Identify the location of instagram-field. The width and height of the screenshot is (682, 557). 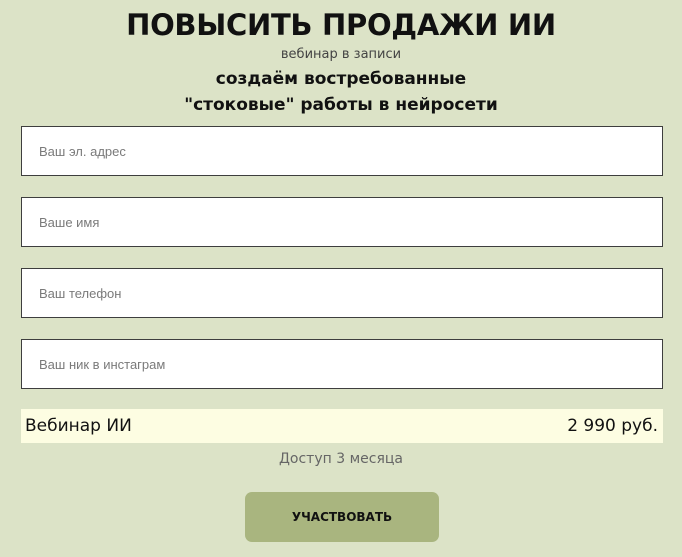
(342, 364).